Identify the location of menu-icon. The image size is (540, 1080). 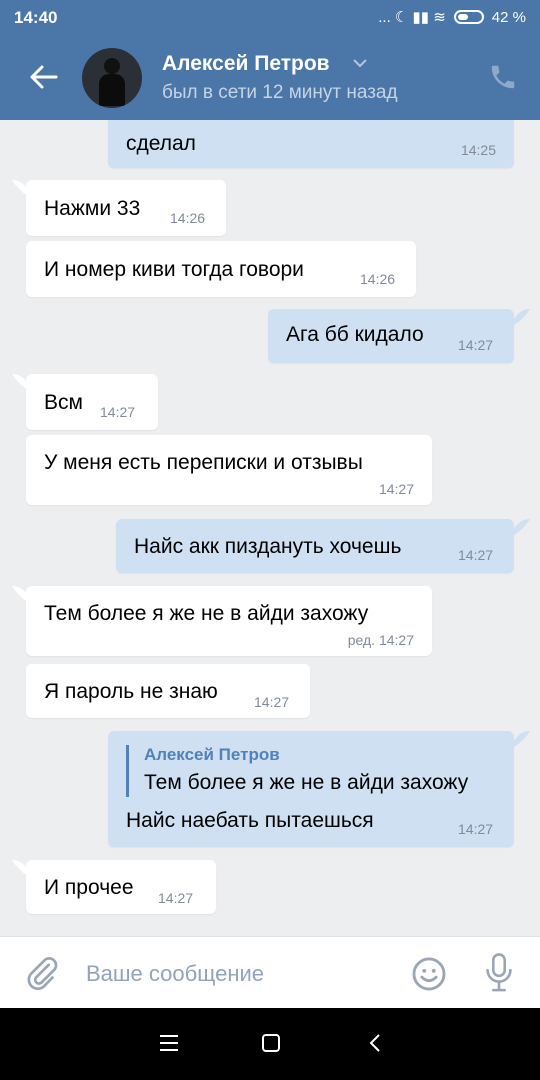
(169, 1043).